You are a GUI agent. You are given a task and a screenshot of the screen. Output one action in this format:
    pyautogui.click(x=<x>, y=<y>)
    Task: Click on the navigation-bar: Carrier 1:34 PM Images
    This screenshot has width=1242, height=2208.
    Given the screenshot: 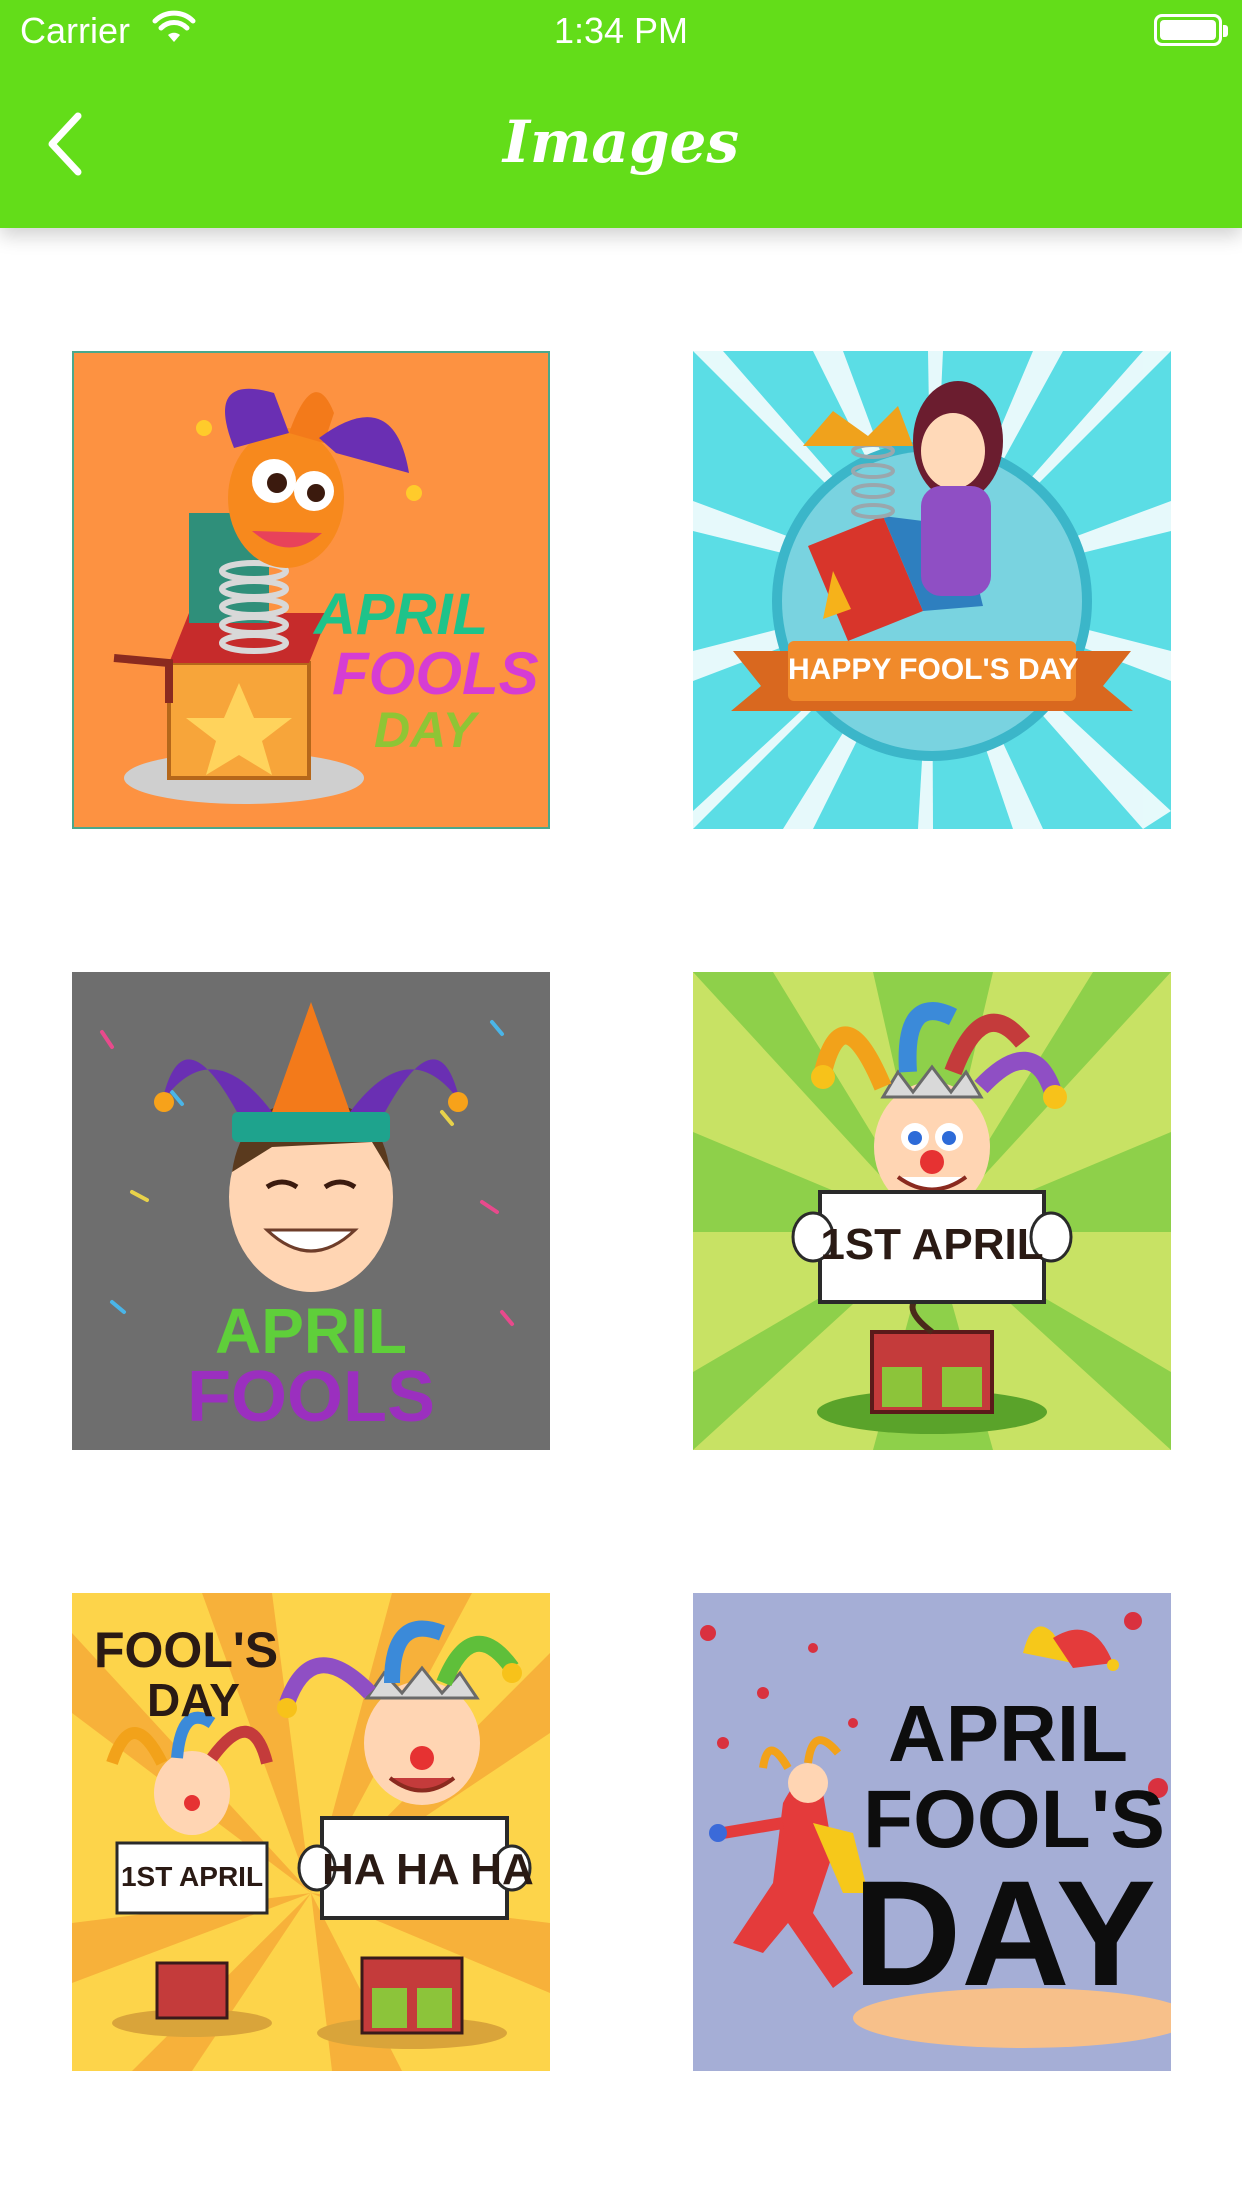 What is the action you would take?
    pyautogui.click(x=621, y=114)
    